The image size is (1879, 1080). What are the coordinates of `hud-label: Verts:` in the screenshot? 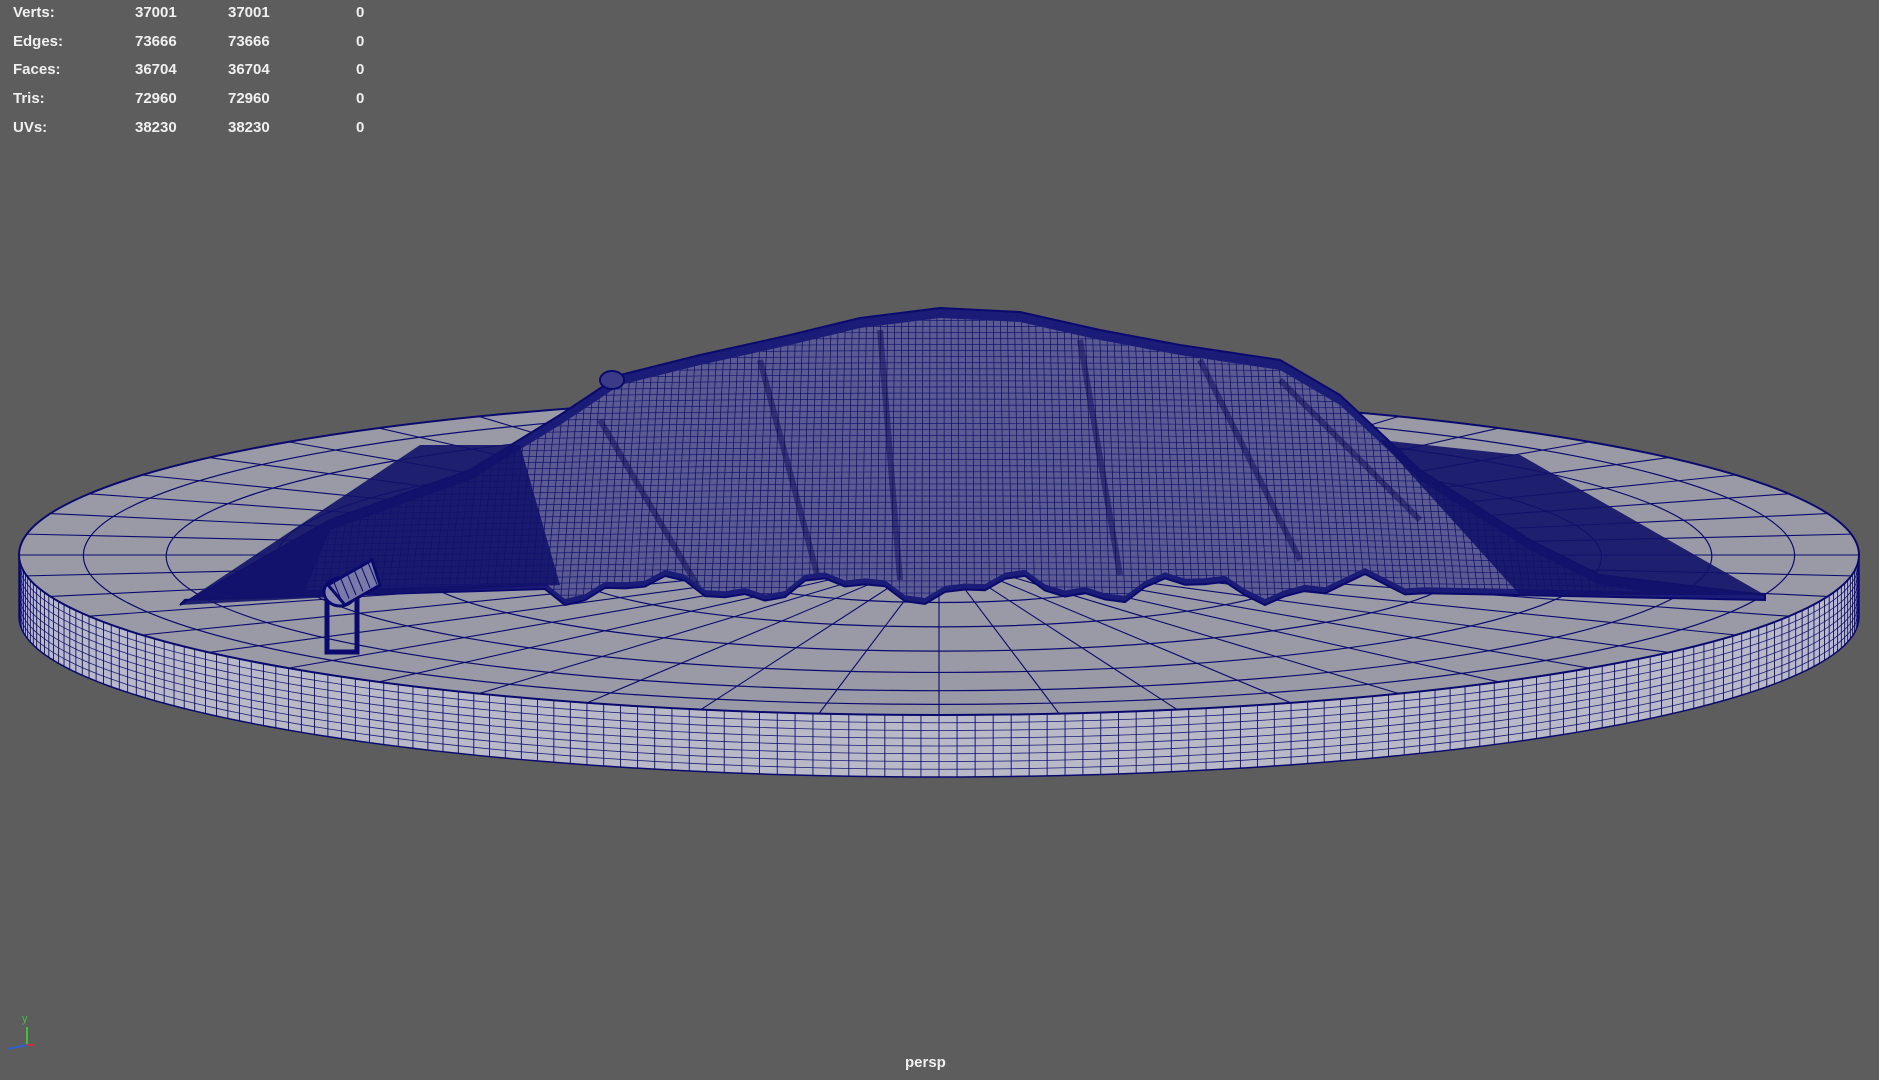 It's located at (34, 12).